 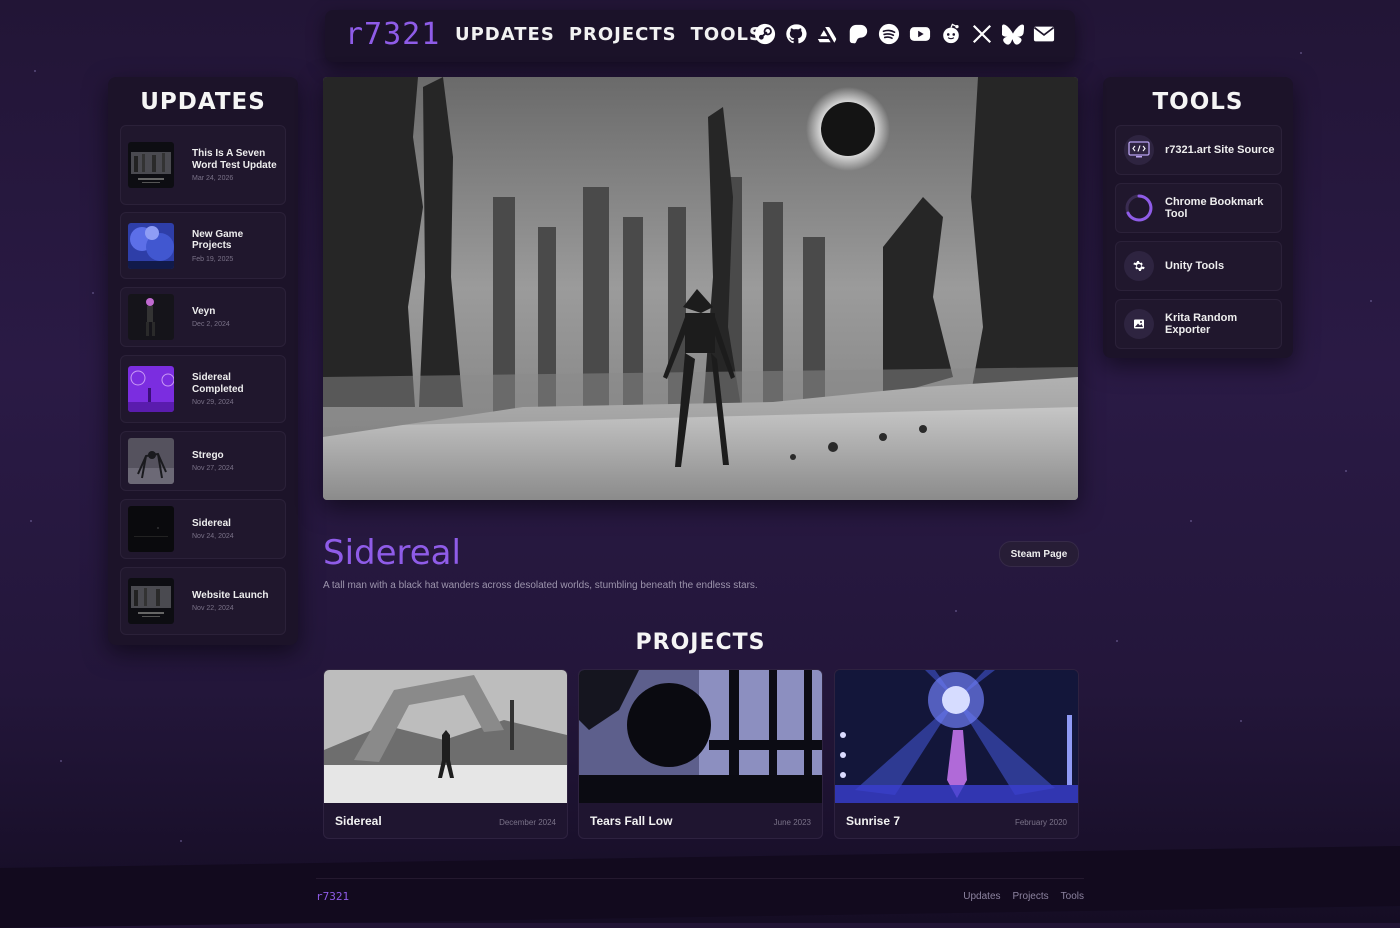 What do you see at coordinates (1039, 554) in the screenshot?
I see `steam-page-button: Steam Page` at bounding box center [1039, 554].